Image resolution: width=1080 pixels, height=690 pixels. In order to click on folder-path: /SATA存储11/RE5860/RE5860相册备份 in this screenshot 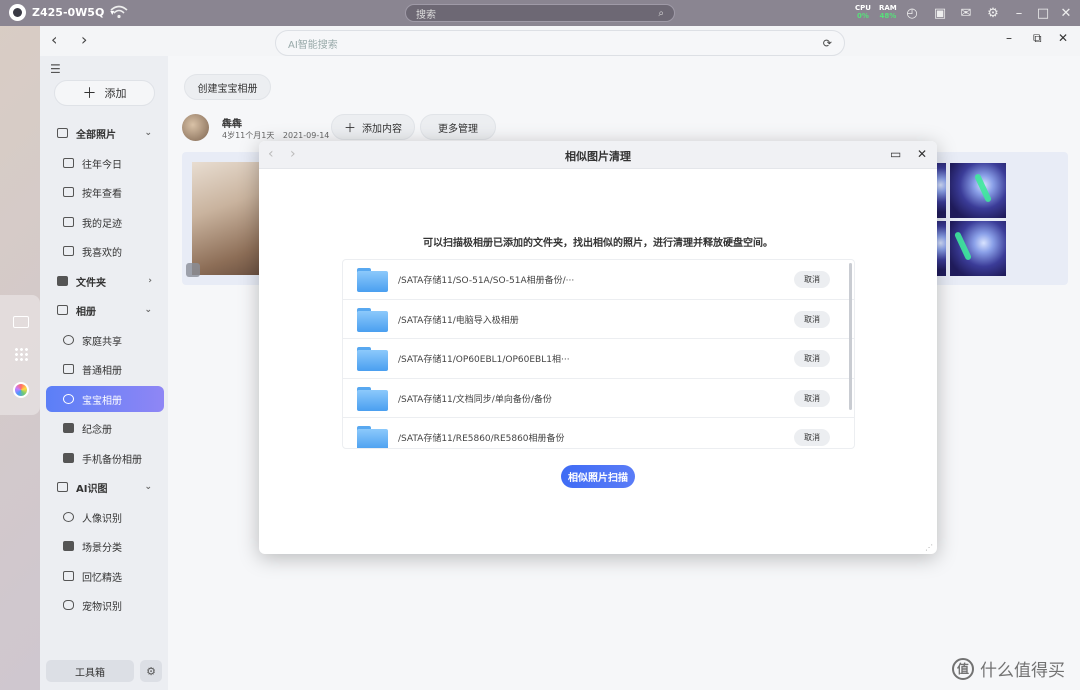, I will do `click(481, 439)`.